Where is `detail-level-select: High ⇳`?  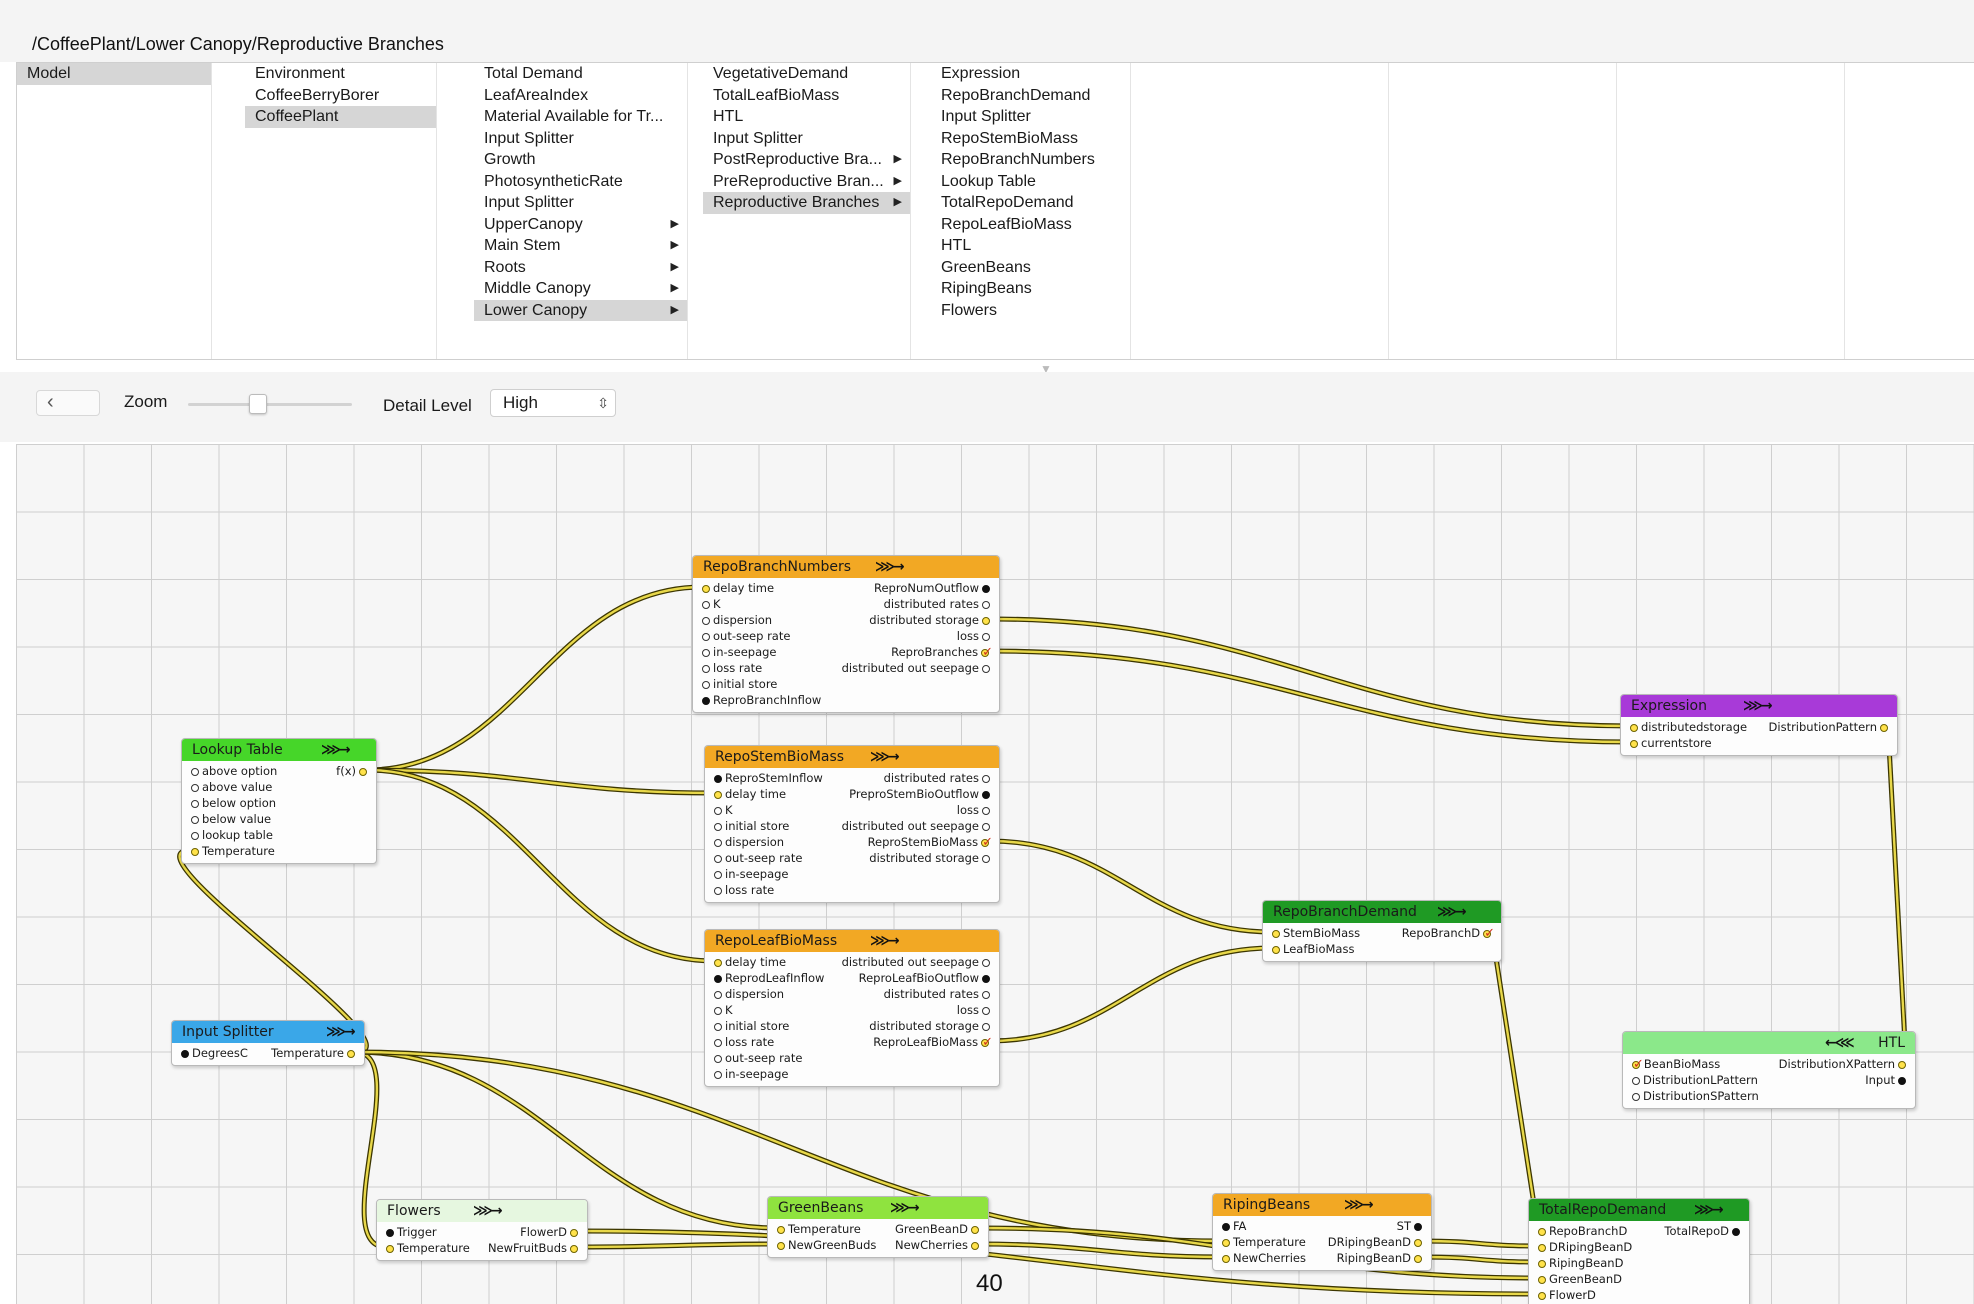 detail-level-select: High ⇳ is located at coordinates (553, 403).